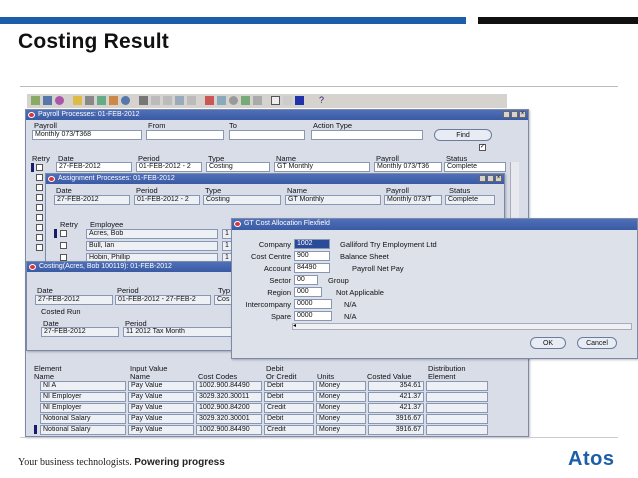 This screenshot has height=478, width=638. I want to click on row-payroll: Monthly 073/T36, so click(408, 167).